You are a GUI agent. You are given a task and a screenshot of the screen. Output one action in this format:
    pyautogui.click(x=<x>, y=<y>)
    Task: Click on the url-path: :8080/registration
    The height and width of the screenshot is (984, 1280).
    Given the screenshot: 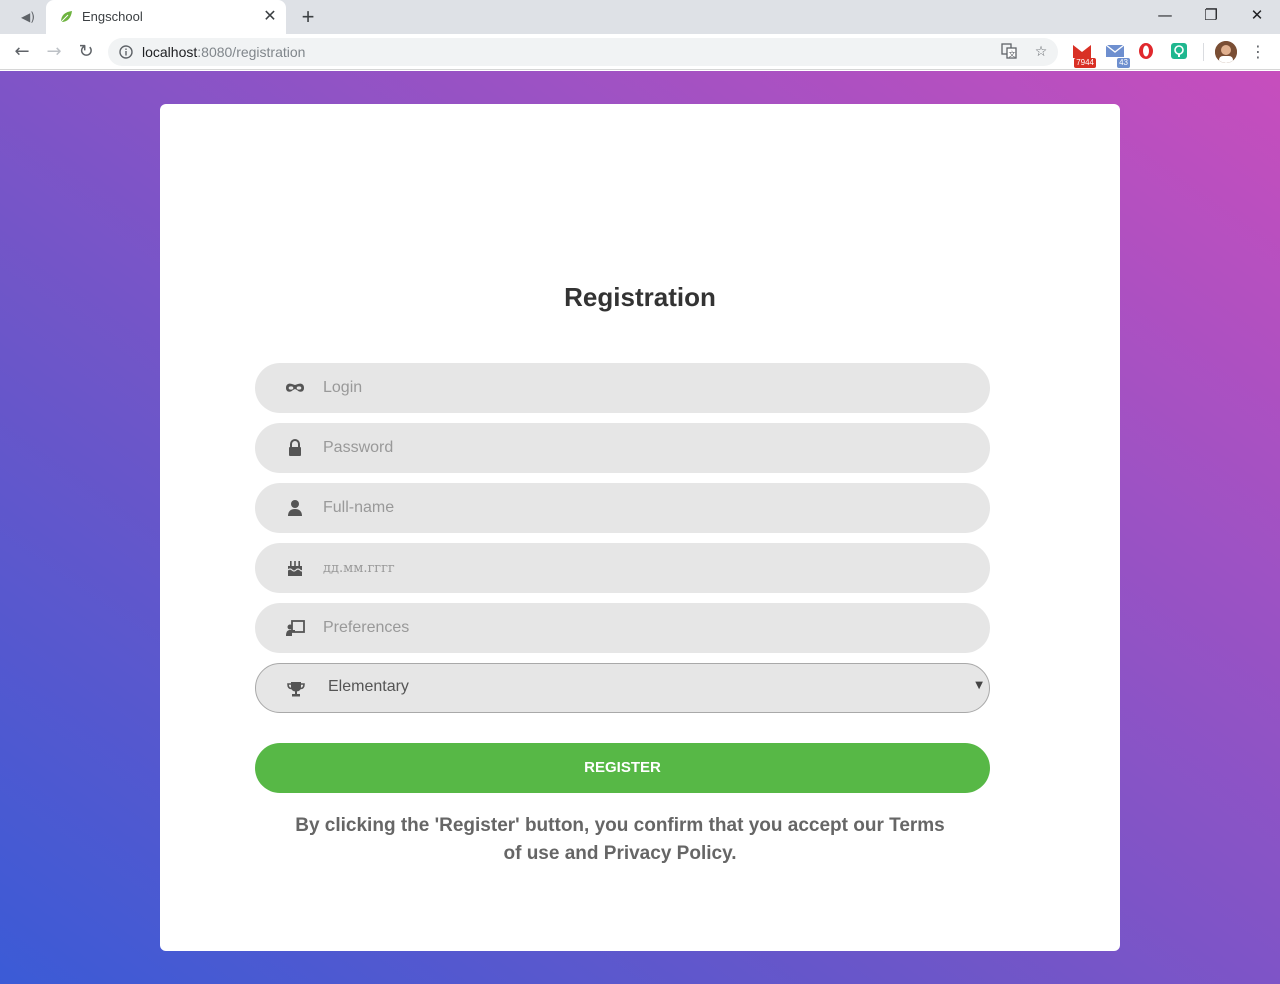 What is the action you would take?
    pyautogui.click(x=251, y=52)
    